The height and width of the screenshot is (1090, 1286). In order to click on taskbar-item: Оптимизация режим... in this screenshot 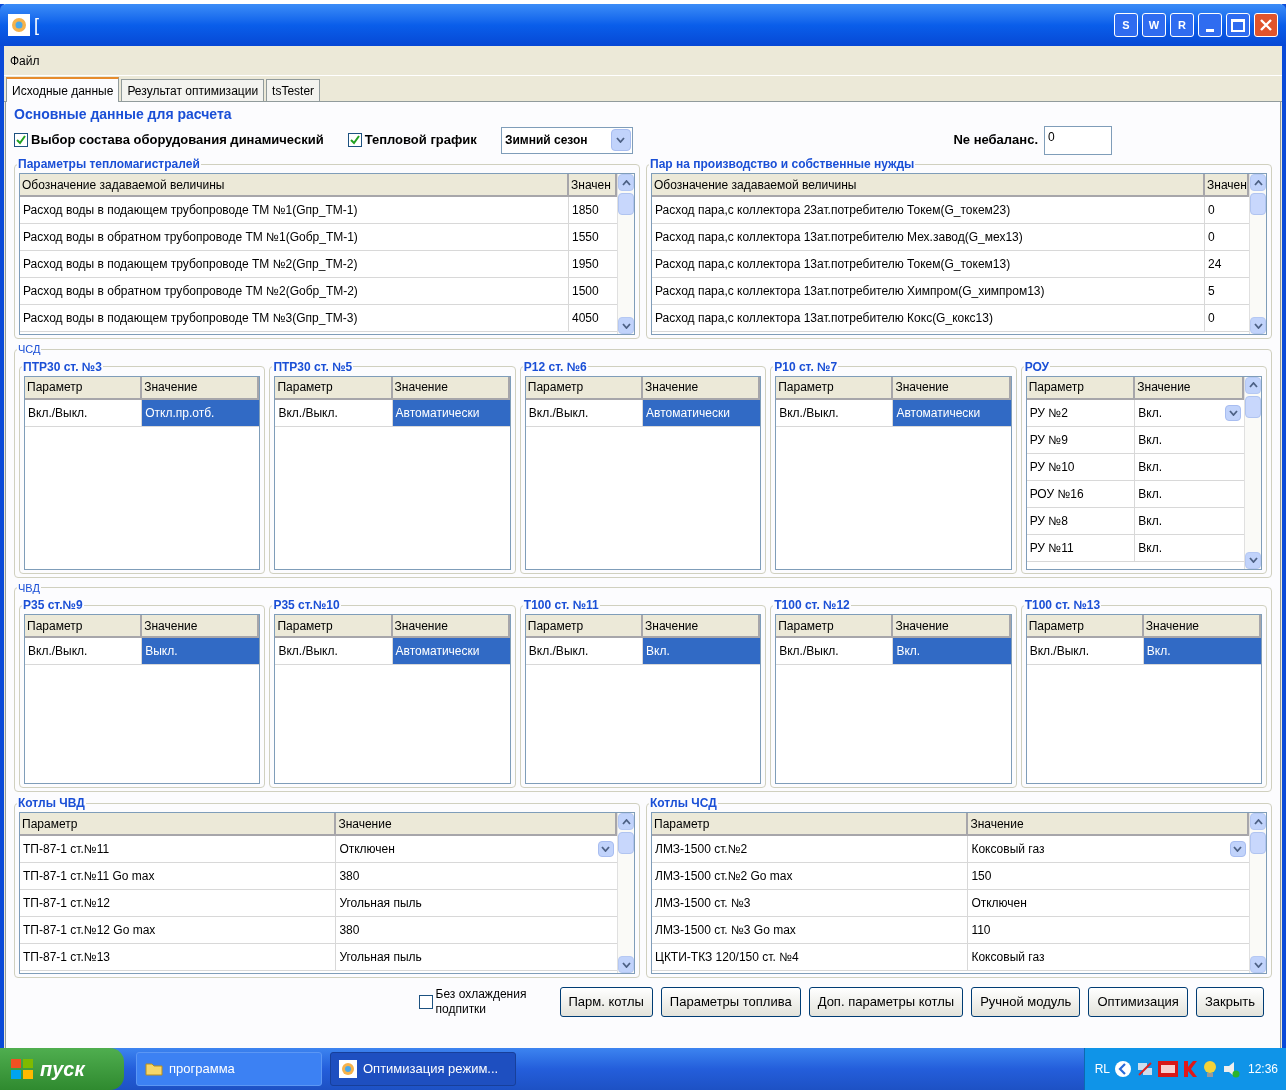, I will do `click(423, 1069)`.